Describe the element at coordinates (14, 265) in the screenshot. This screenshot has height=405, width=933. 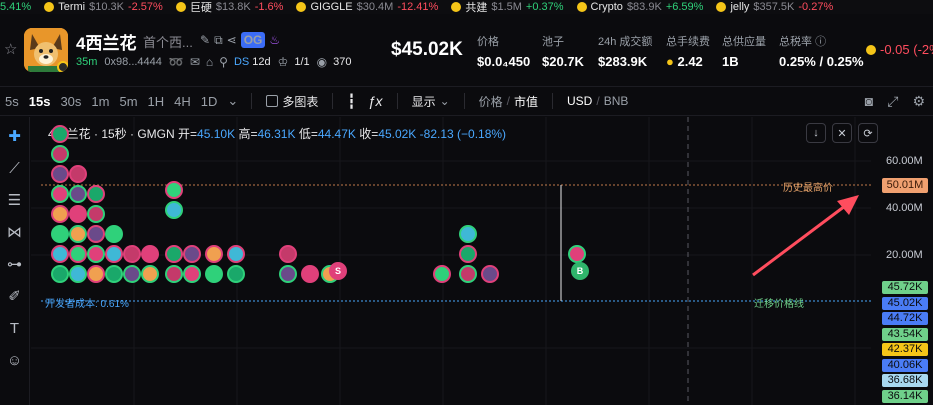
I see `fib-icon: ⊶` at that location.